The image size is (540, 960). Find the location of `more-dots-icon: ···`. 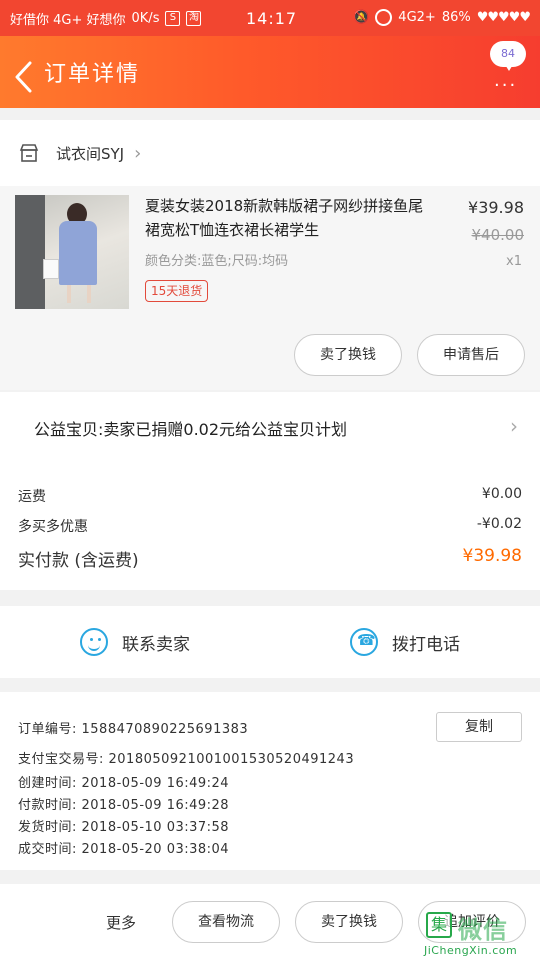

more-dots-icon: ··· is located at coordinates (506, 85).